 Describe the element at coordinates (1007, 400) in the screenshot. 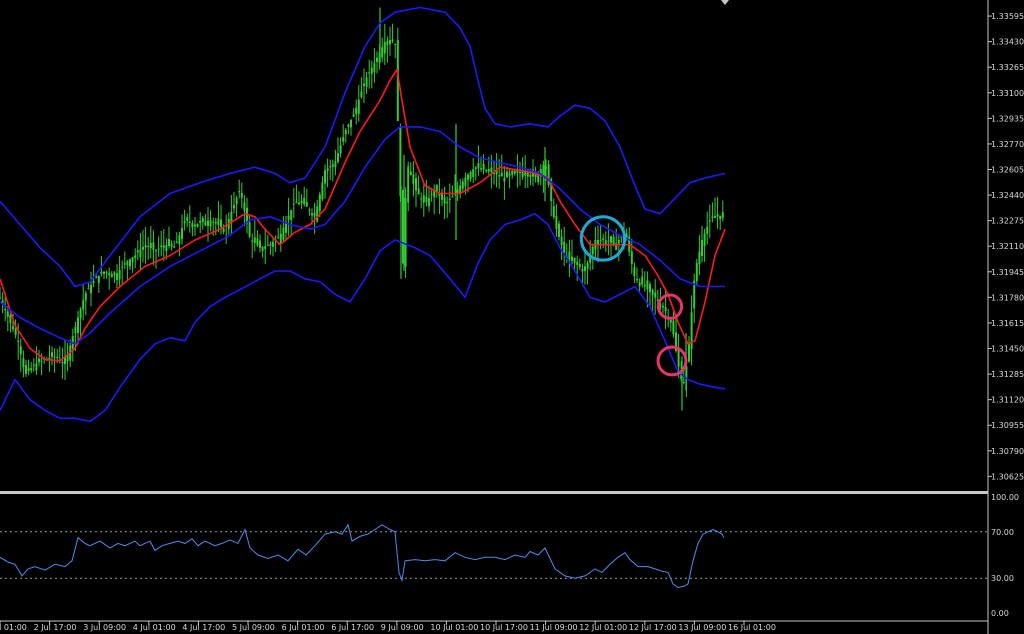

I see `price-tick-label: 1.31120` at that location.